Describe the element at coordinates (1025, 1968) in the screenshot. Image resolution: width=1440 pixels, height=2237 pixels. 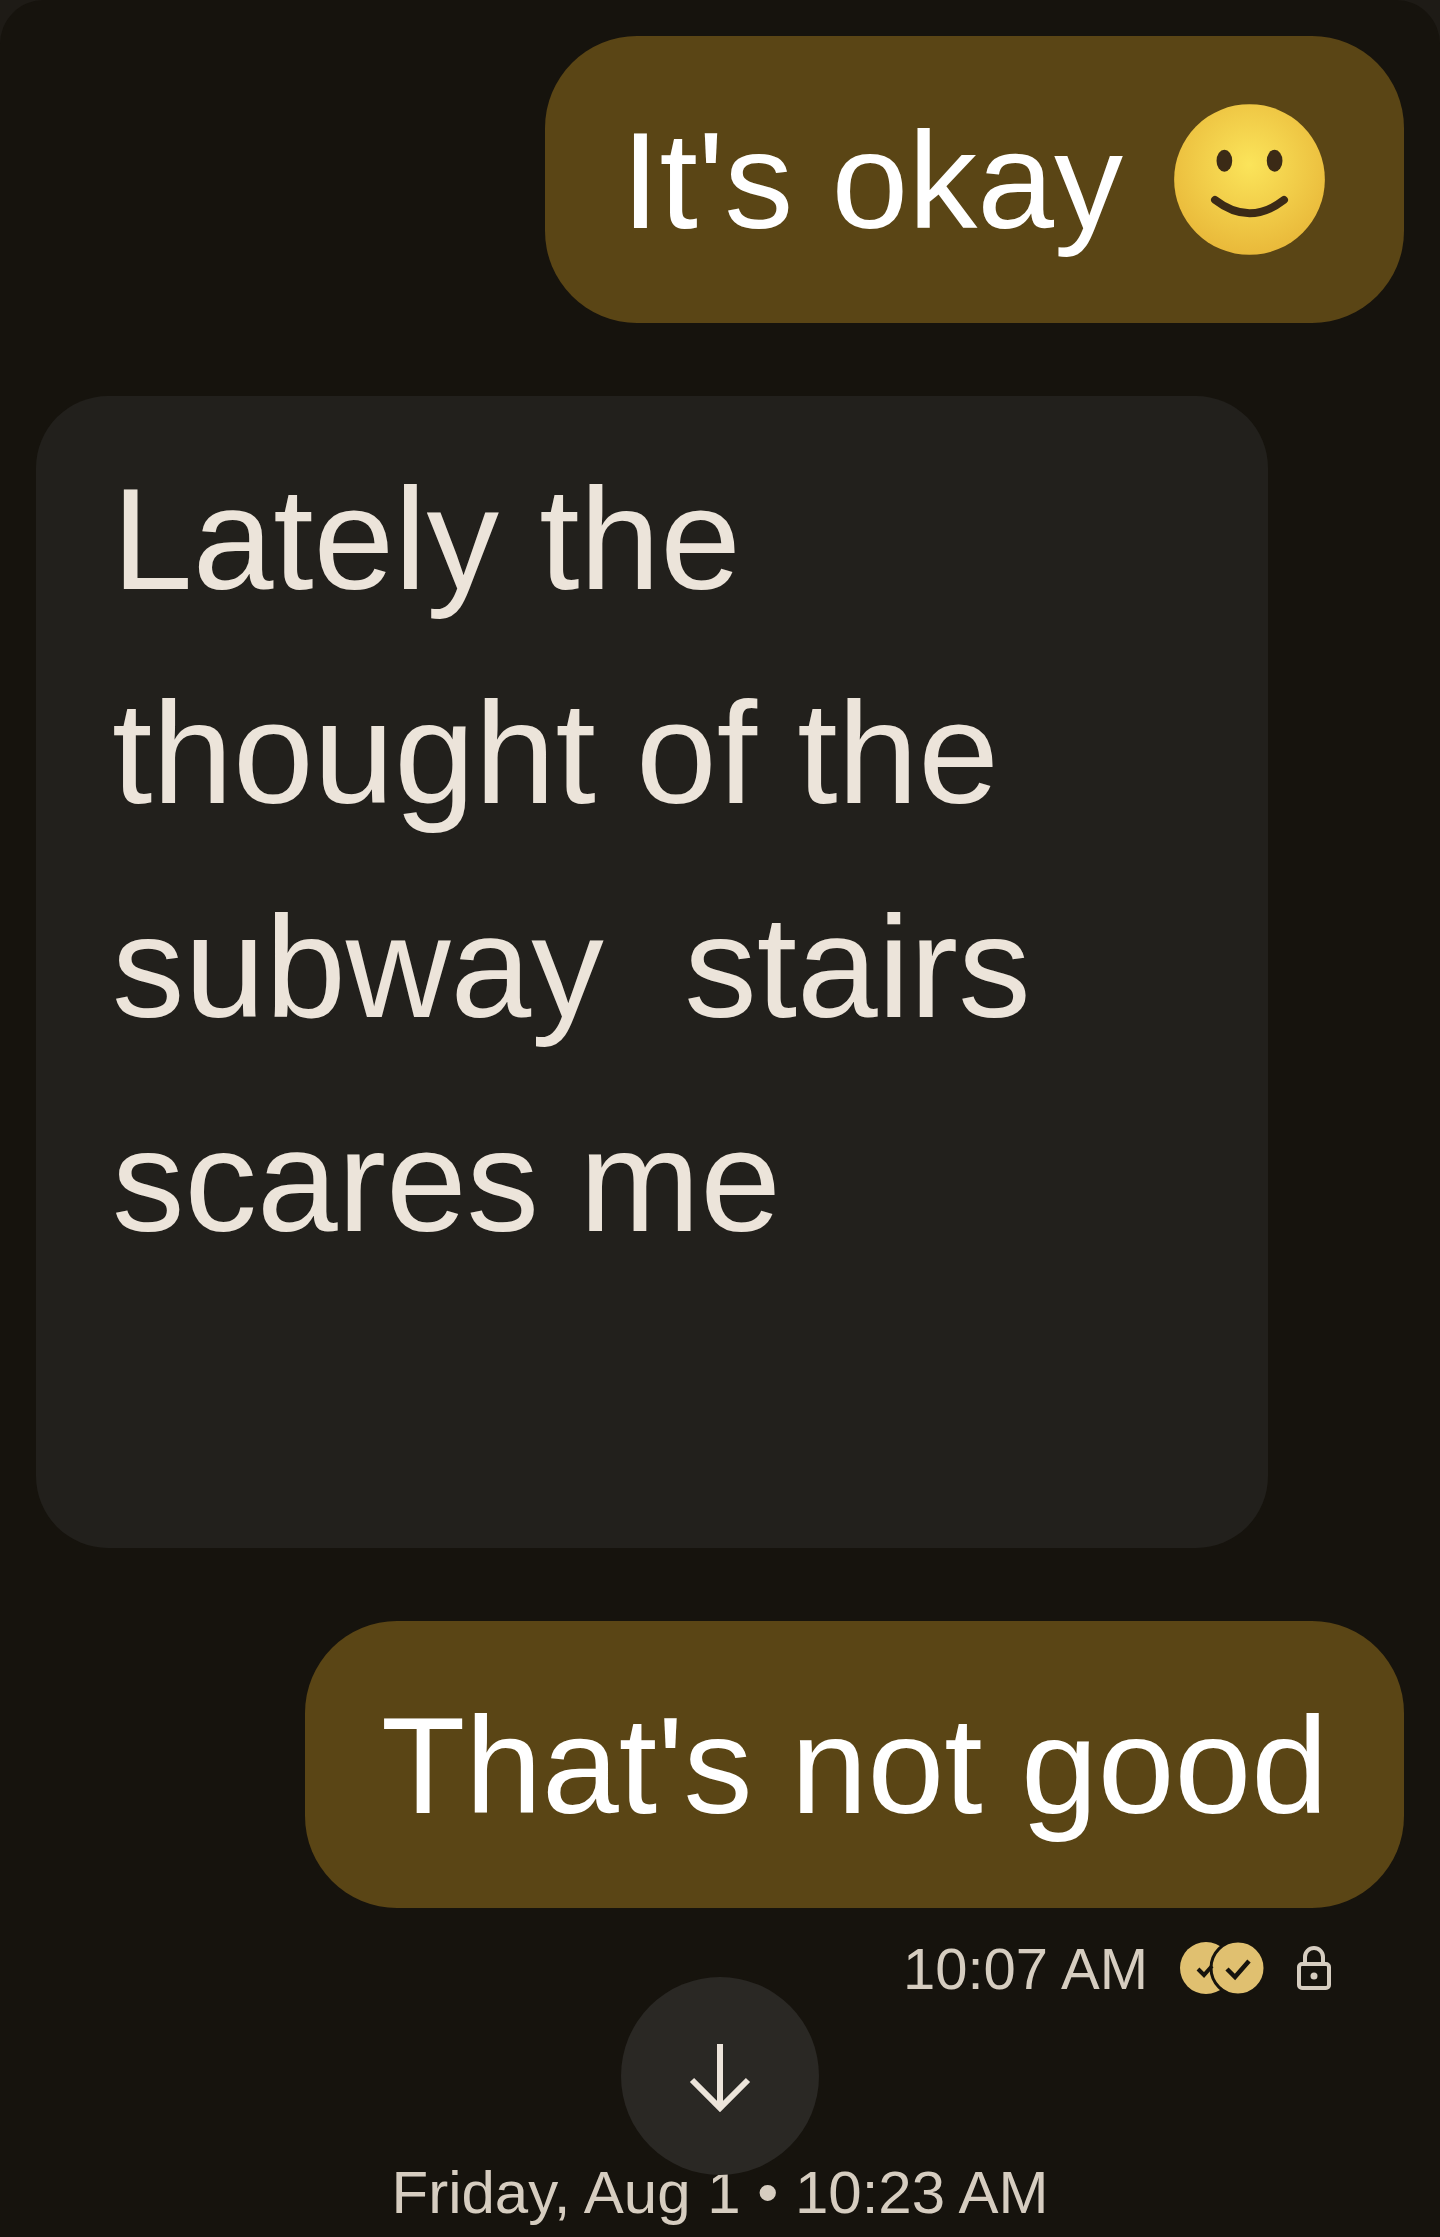
I see `message-time: 10:07 AM` at that location.